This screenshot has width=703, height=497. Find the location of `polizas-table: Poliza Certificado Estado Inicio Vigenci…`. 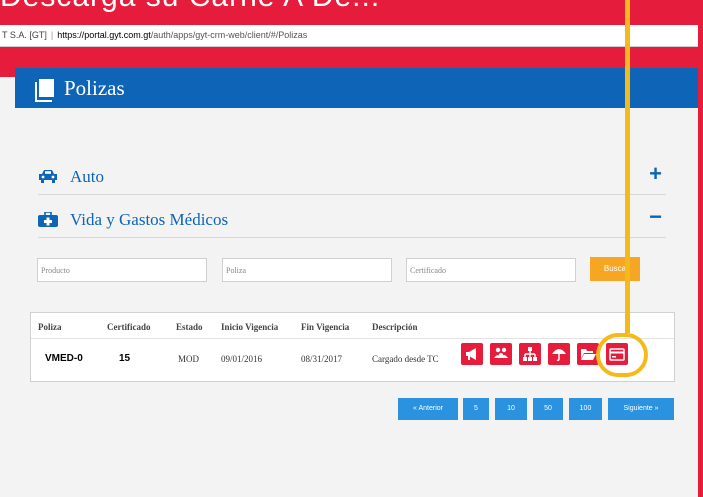

polizas-table: Poliza Certificado Estado Inicio Vigenci… is located at coordinates (352, 347).